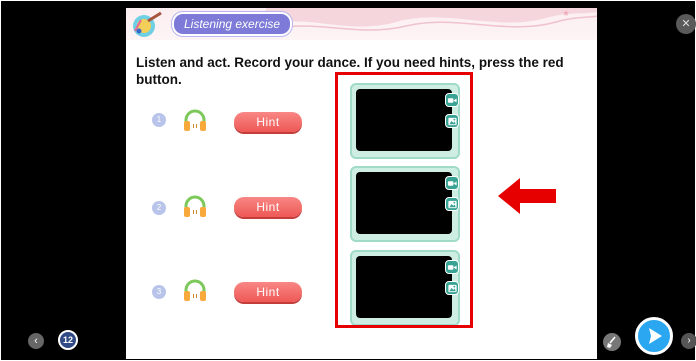  I want to click on chevron-left-icon: ‹, so click(36, 341).